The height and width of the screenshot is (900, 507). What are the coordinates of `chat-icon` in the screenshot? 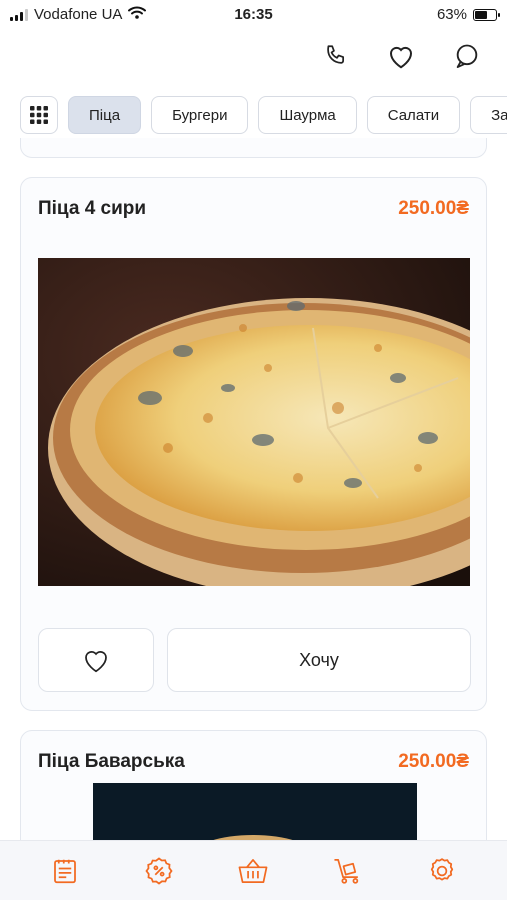 It's located at (467, 56).